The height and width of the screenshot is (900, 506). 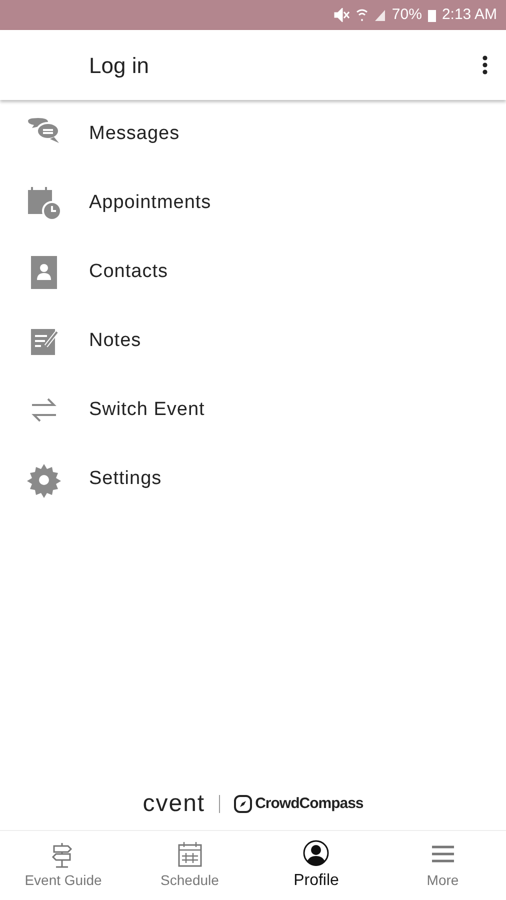 I want to click on menu-item: Contacts, so click(x=253, y=272).